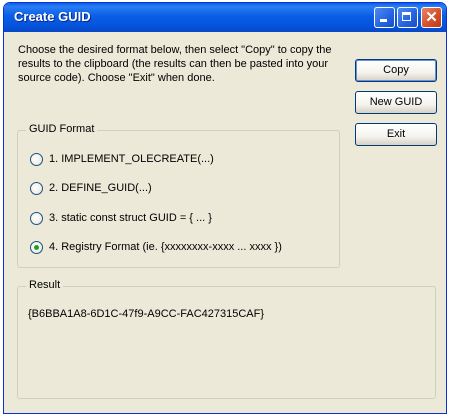  Describe the element at coordinates (396, 70) in the screenshot. I see `copy-button: Copy` at that location.